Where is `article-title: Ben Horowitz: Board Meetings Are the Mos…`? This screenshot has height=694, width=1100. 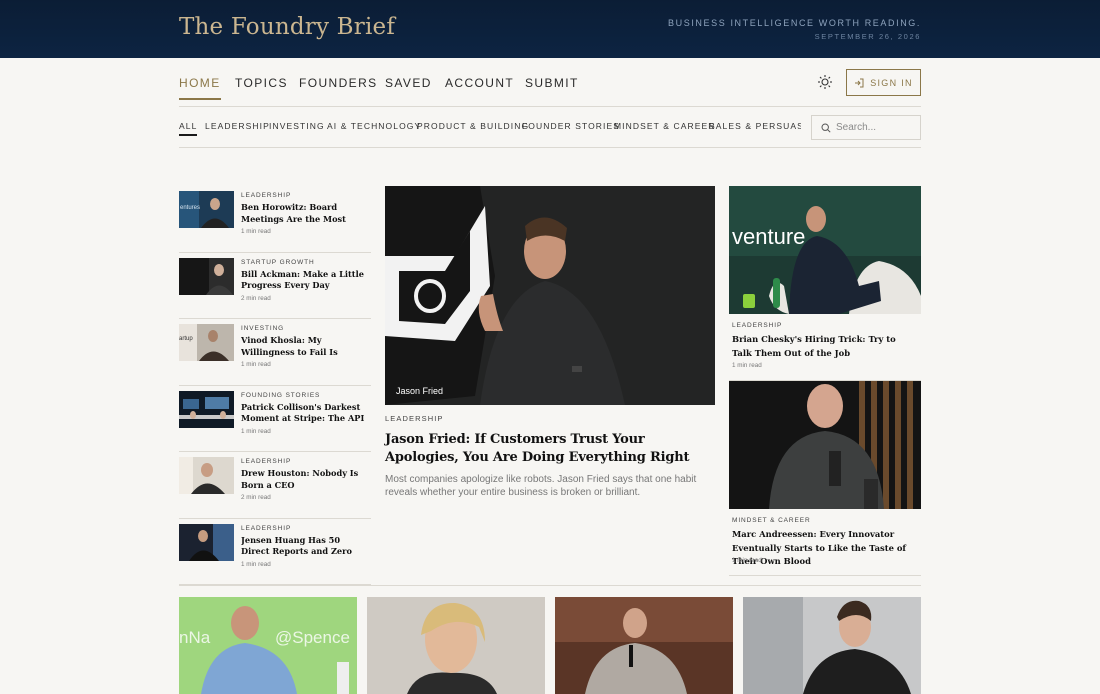 article-title: Ben Horowitz: Board Meetings Are the Mos… is located at coordinates (306, 213).